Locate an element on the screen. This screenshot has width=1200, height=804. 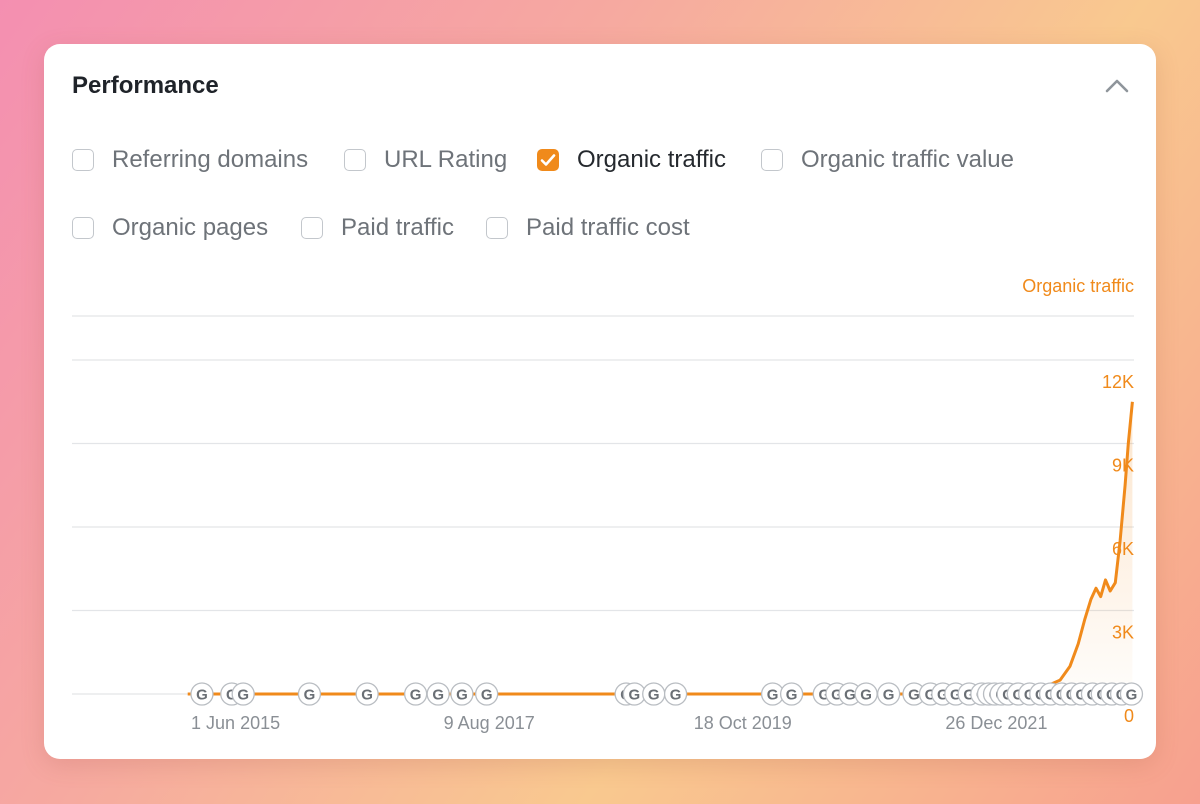
x-tick-label: 18 Oct 2019 is located at coordinates (743, 723).